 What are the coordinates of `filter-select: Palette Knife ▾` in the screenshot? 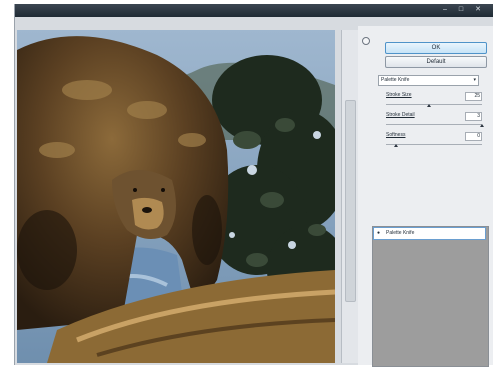 It's located at (428, 80).